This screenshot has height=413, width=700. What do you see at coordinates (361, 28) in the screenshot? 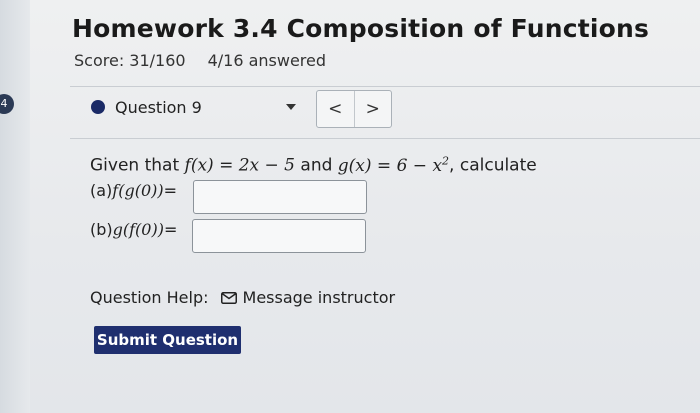
I see `page-title: Homework 3.4 Composition of Functions` at bounding box center [361, 28].